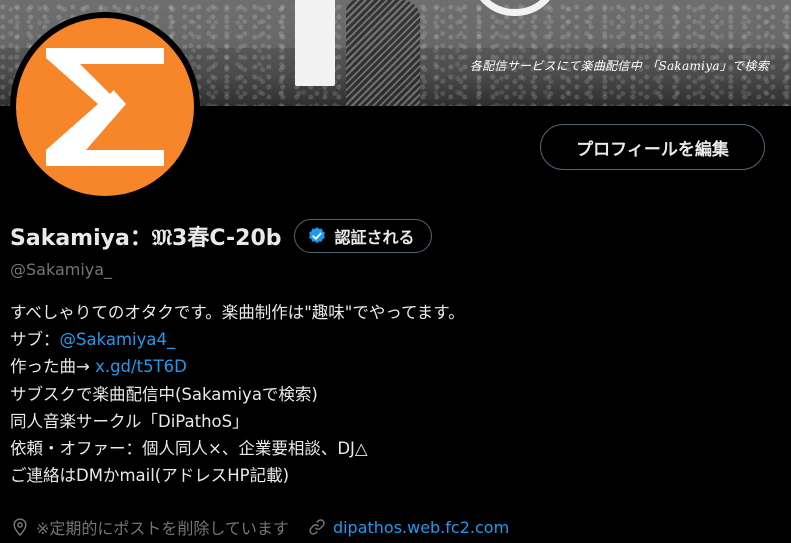  I want to click on bio-text: サブ：, so click(35, 340).